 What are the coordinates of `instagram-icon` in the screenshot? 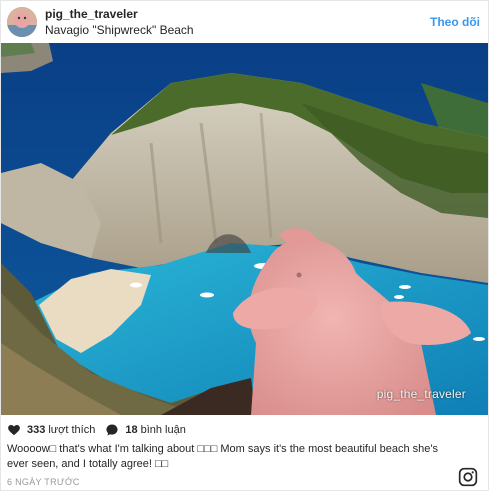 It's located at (468, 477).